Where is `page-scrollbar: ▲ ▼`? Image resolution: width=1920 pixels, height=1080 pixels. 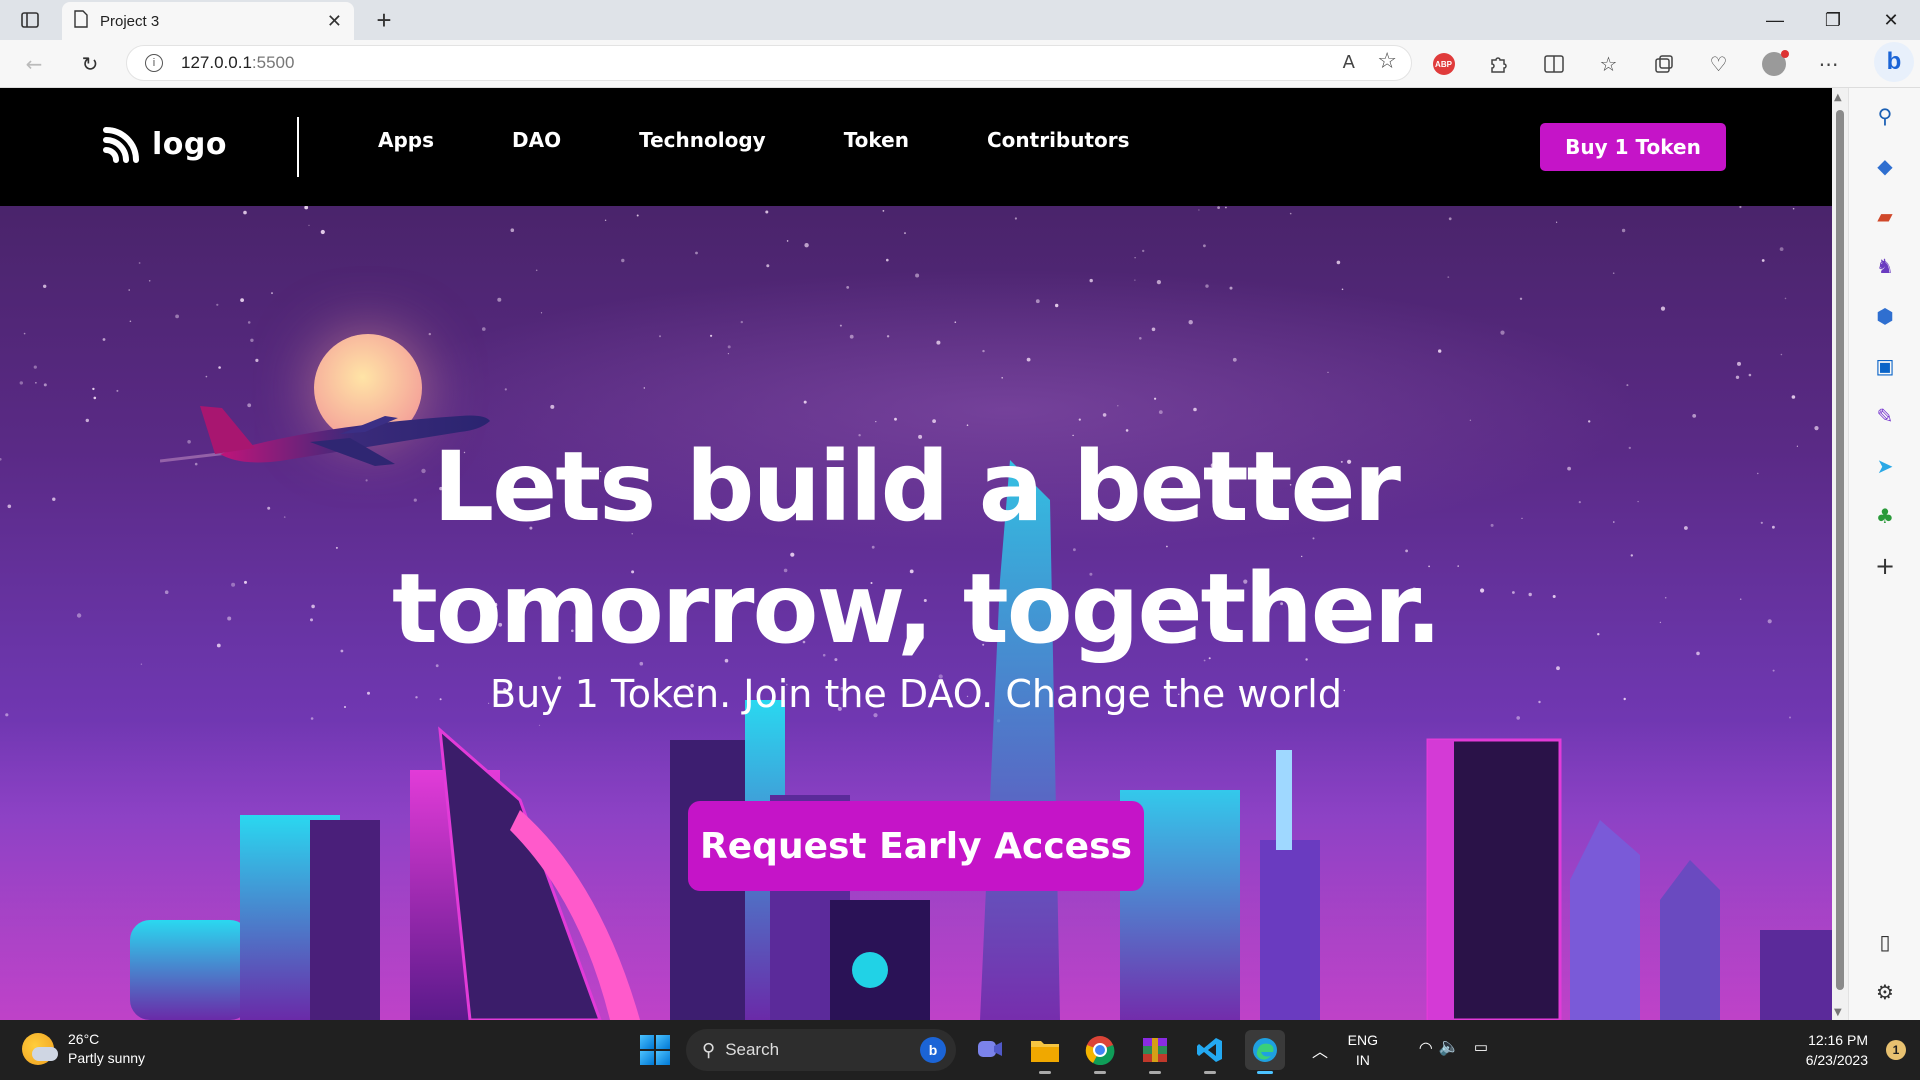 page-scrollbar: ▲ ▼ is located at coordinates (1840, 554).